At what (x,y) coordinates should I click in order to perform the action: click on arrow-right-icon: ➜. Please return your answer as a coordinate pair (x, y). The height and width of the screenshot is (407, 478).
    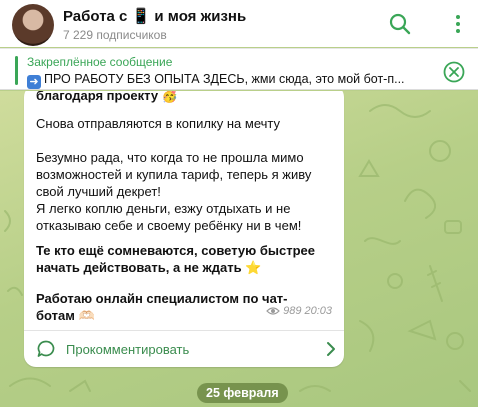
    Looking at the image, I should click on (34, 82).